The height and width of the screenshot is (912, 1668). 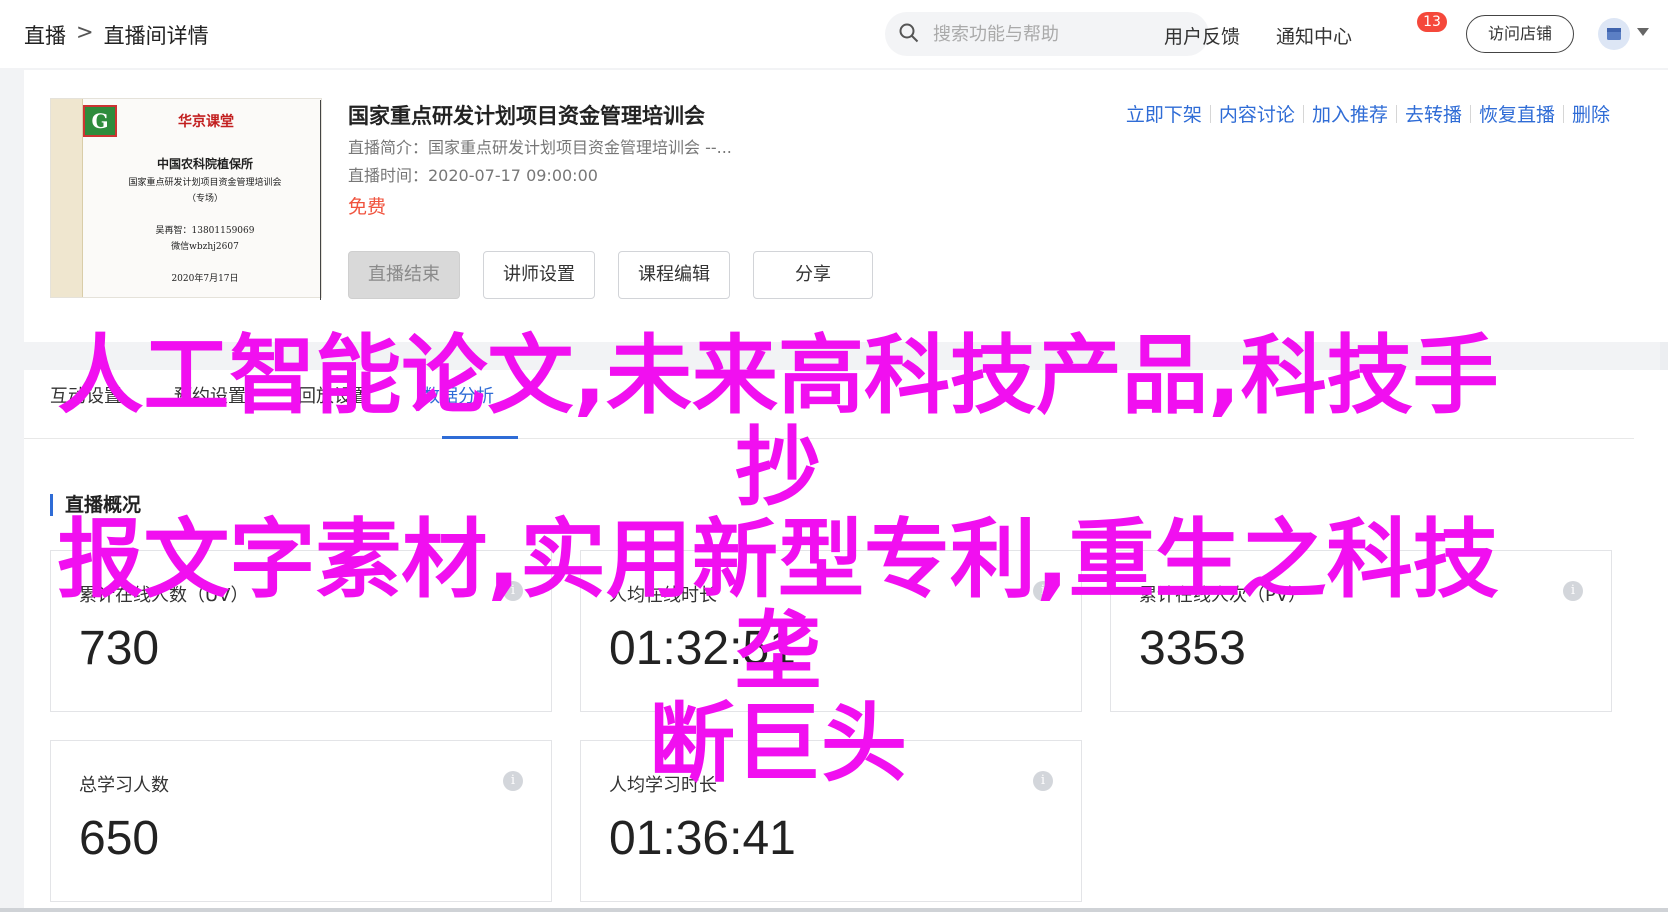 I want to click on bottom-scrollbar, so click(x=834, y=910).